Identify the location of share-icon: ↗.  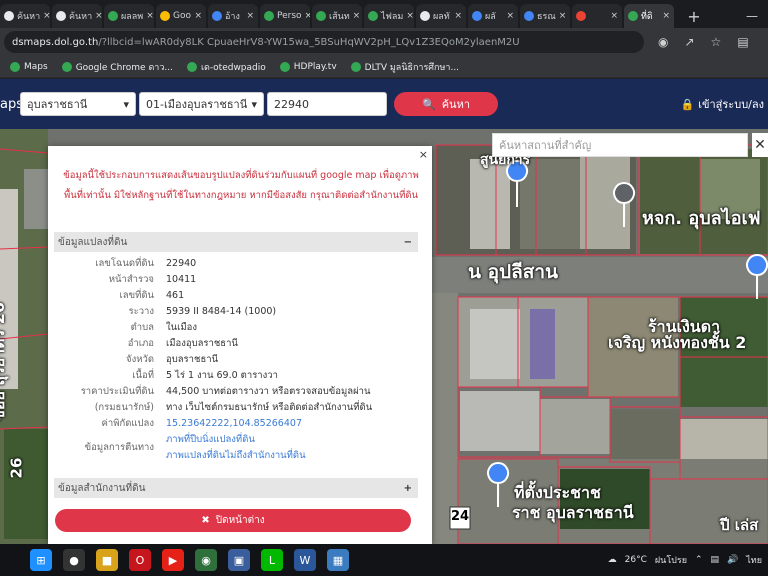
(689, 42).